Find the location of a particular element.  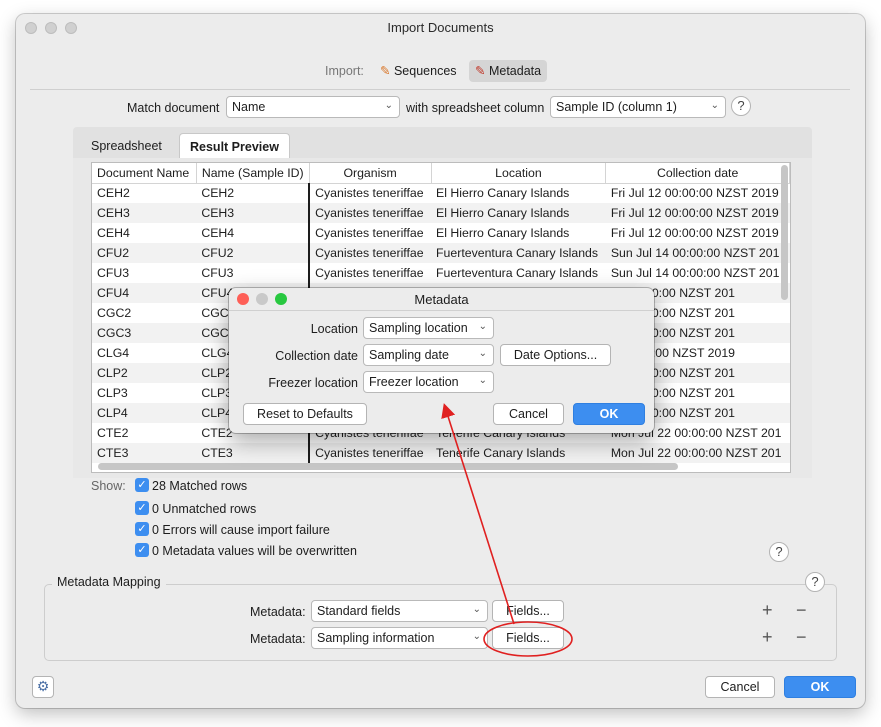

annotation-arrow is located at coordinates (478, 514).